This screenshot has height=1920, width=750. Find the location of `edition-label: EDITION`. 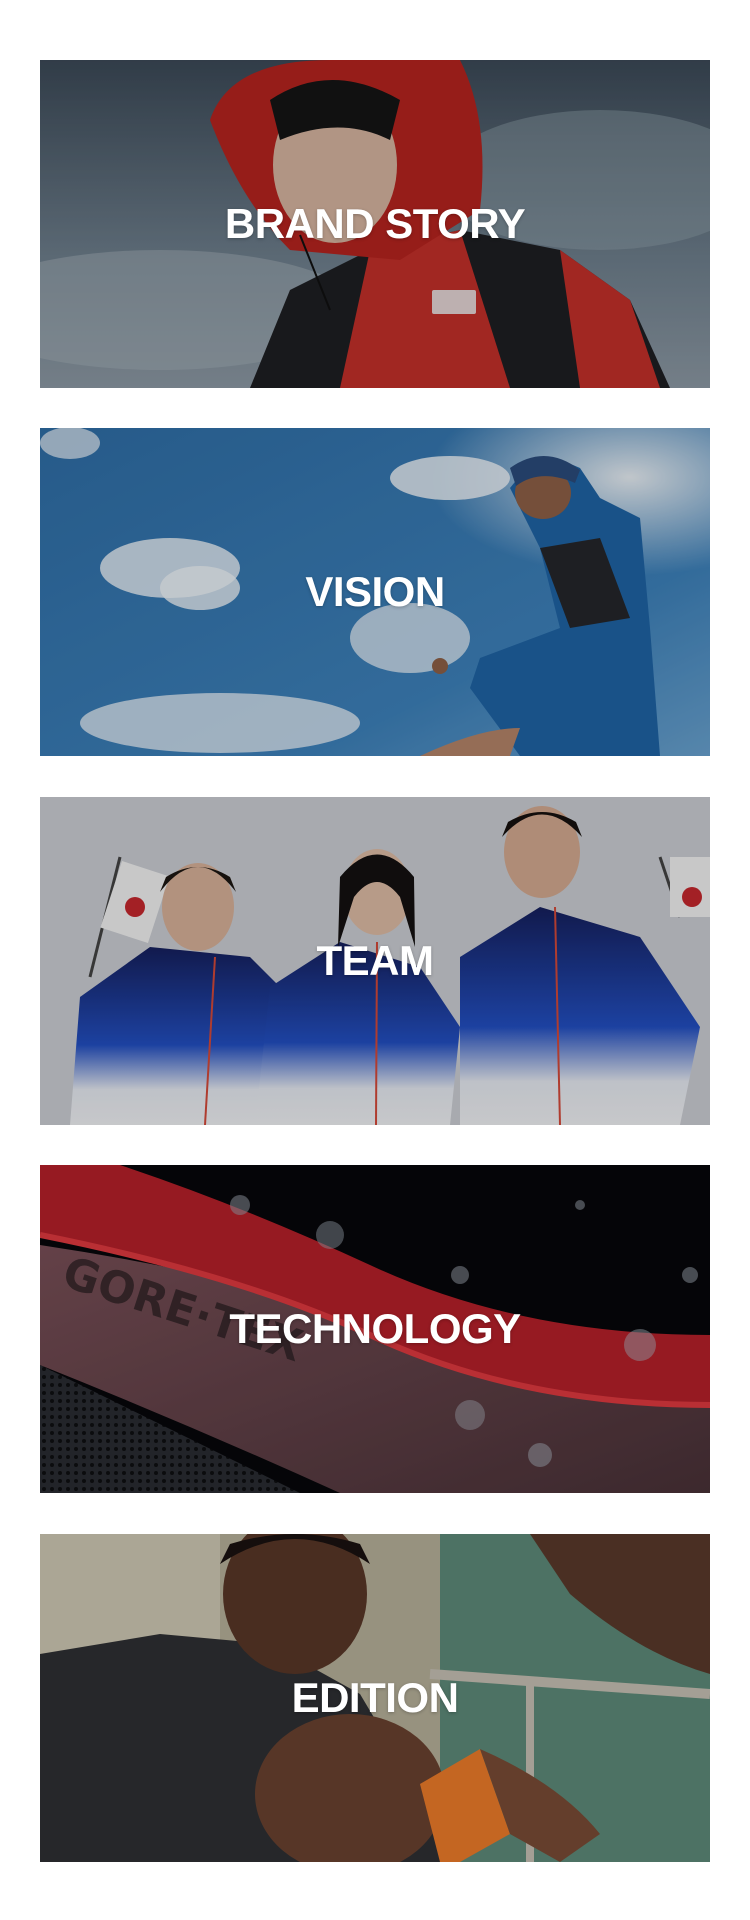

edition-label: EDITION is located at coordinates (375, 1697).